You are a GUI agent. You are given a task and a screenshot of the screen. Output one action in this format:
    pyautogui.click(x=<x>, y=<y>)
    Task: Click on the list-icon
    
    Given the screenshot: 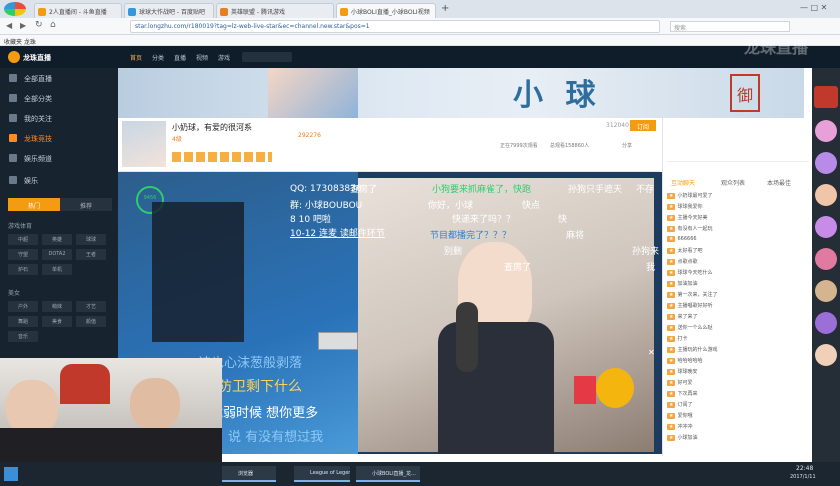 What is the action you would take?
    pyautogui.click(x=13, y=78)
    